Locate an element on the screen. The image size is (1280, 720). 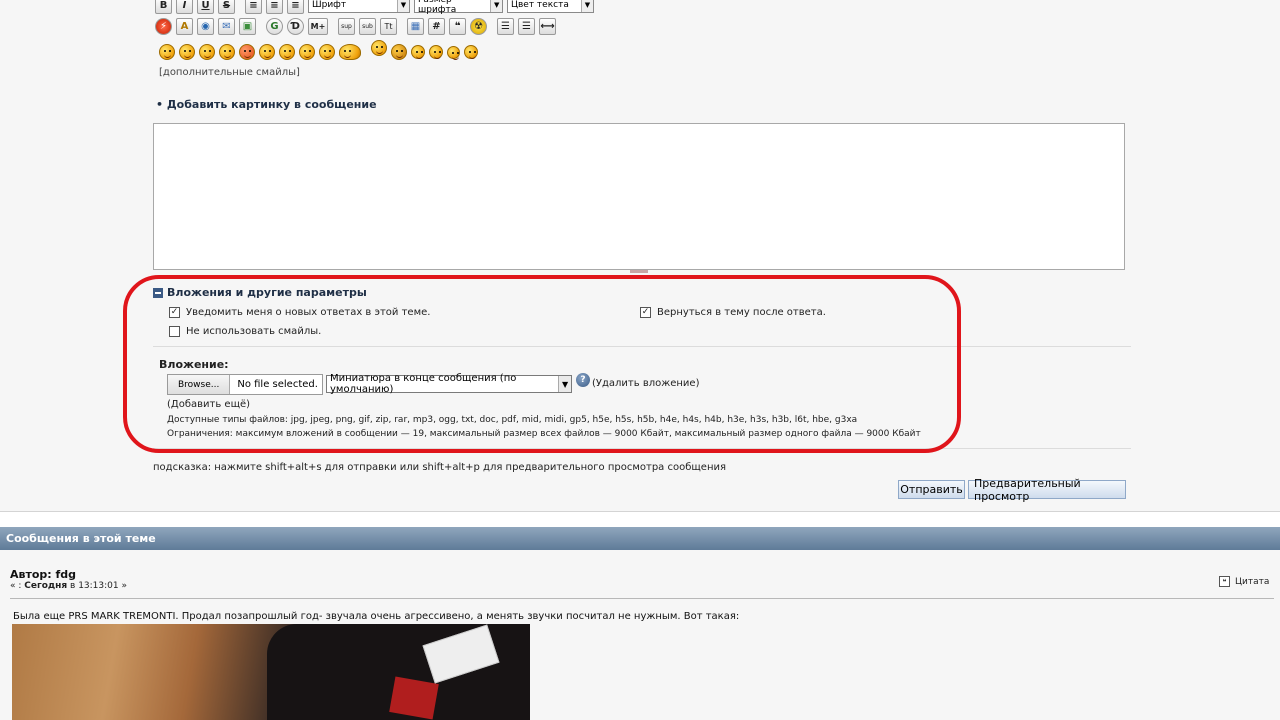
teletype-button: Tt is located at coordinates (388, 26).